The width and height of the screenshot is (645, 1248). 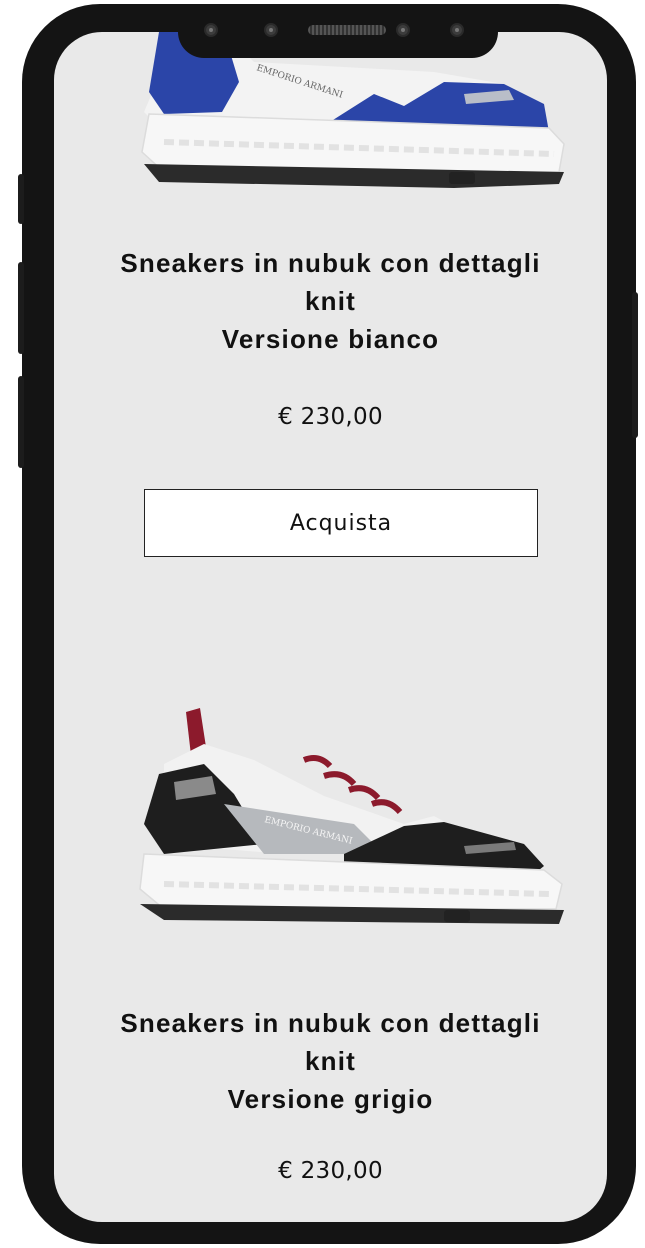 What do you see at coordinates (21, 308) in the screenshot?
I see `side-button-volume-up` at bounding box center [21, 308].